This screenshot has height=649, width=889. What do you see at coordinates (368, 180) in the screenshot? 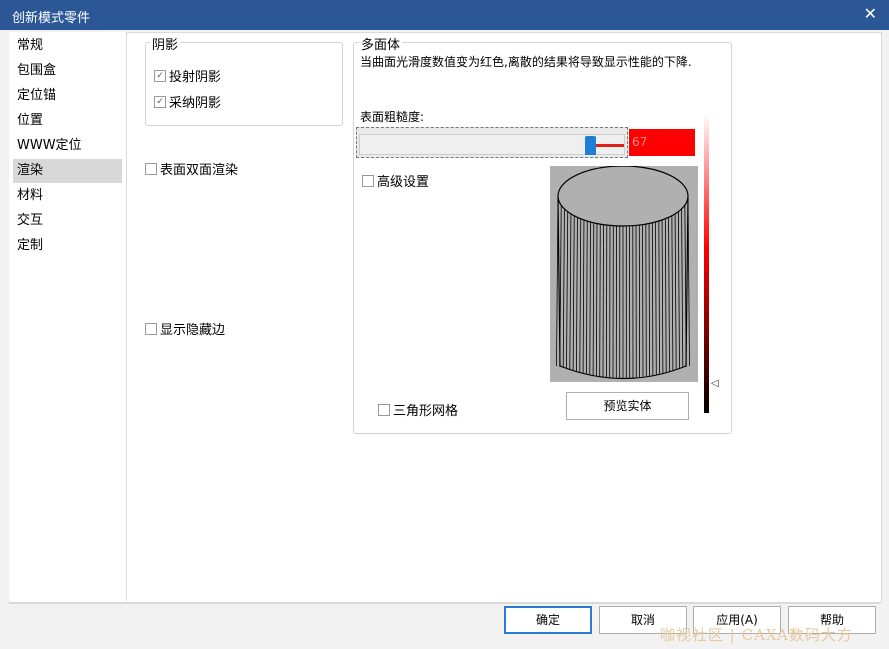
I see `advanced-settings-box` at bounding box center [368, 180].